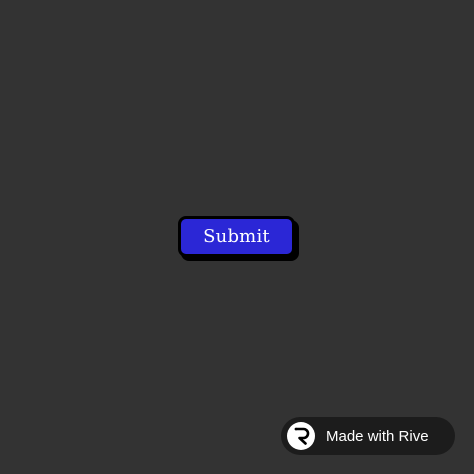  I want to click on made-with-rive-badge: Made with Rive, so click(368, 436).